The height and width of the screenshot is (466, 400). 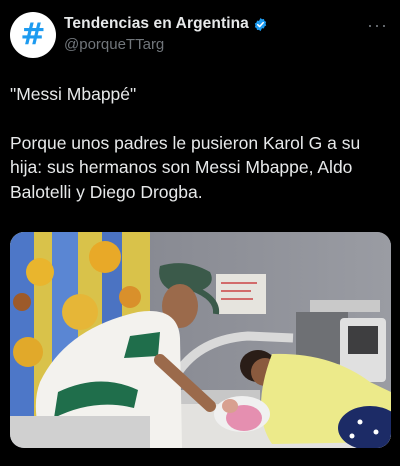 What do you see at coordinates (260, 24) in the screenshot?
I see `verified-badge-icon` at bounding box center [260, 24].